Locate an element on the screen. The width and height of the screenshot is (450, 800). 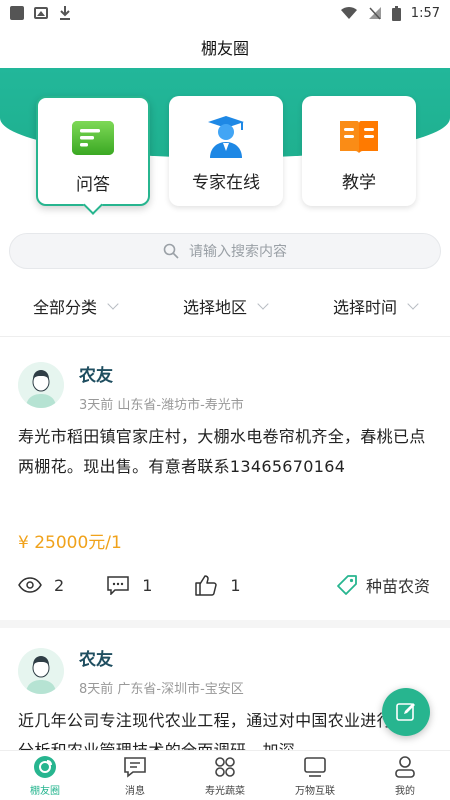
edit-icon is located at coordinates (405, 712).